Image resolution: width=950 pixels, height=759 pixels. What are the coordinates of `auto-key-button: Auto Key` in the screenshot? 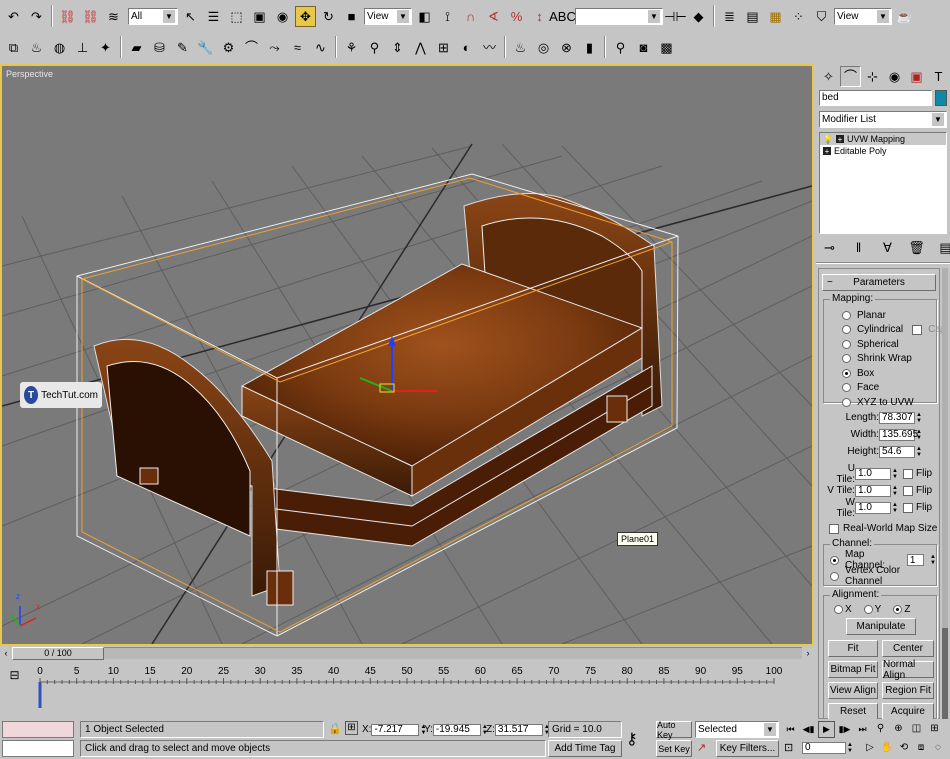 It's located at (674, 730).